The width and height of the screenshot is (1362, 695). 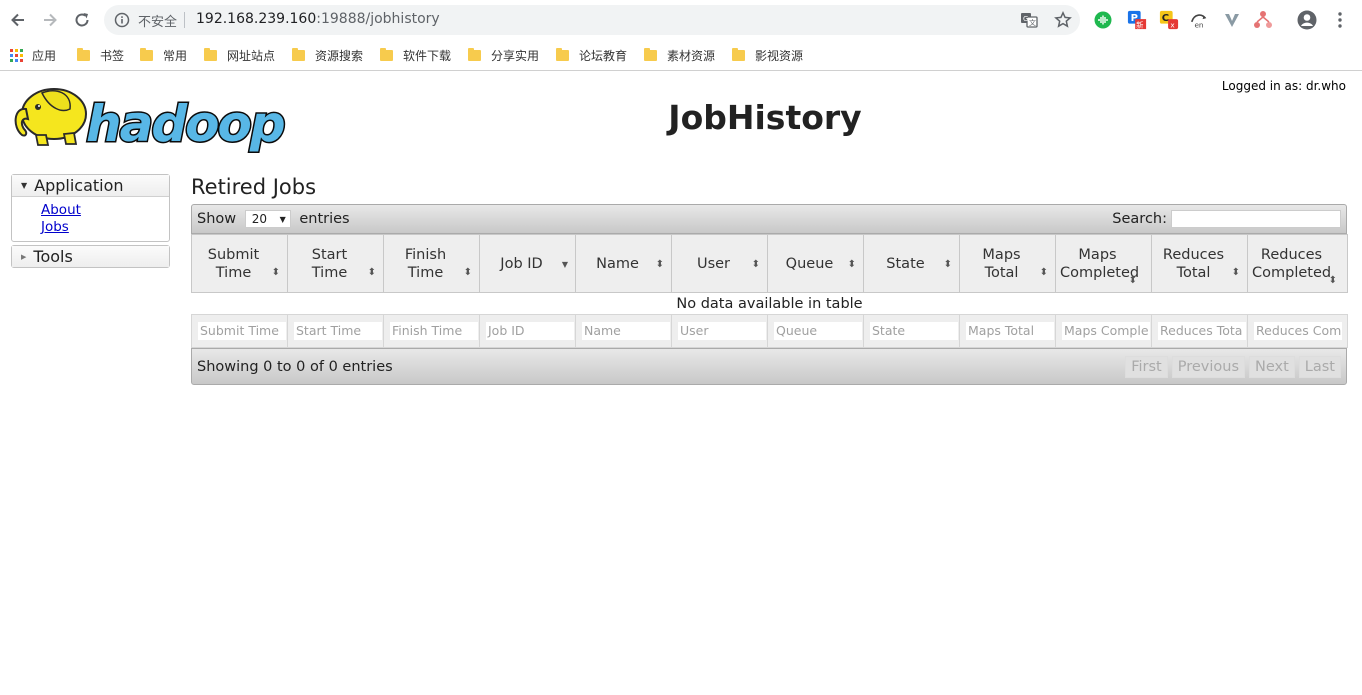 What do you see at coordinates (1319, 366) in the screenshot?
I see `pager-last-button: Last` at bounding box center [1319, 366].